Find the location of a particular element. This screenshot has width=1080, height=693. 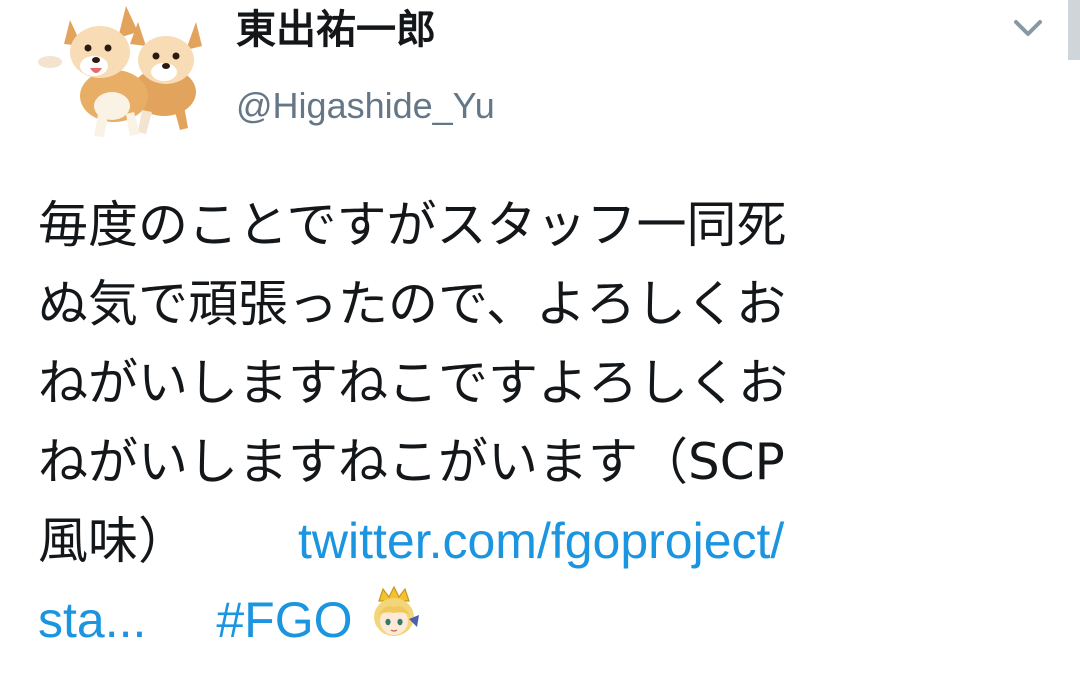

tweet-line-2: ぬ気で頑張ったので、よろしくお is located at coordinates (412, 304).